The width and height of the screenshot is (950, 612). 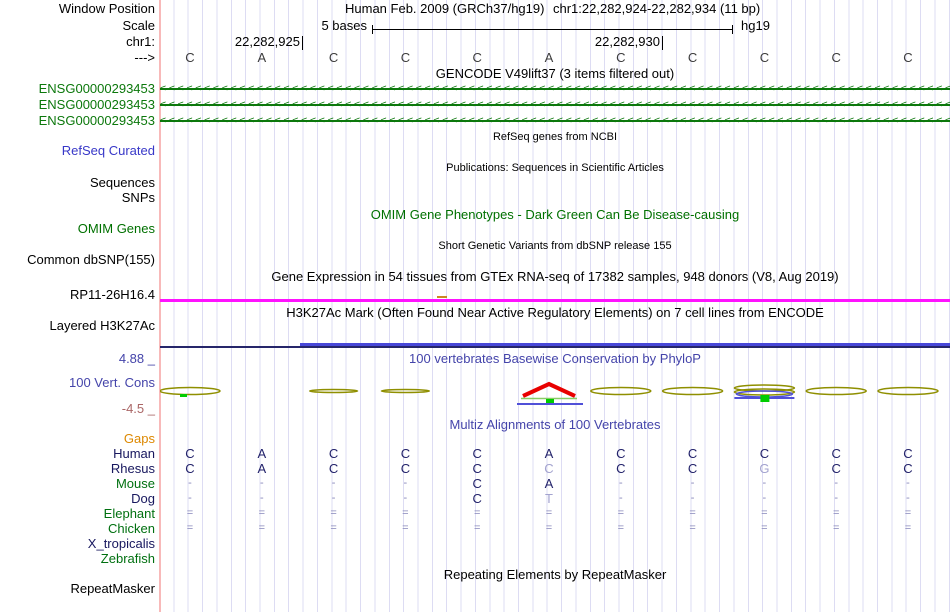 What do you see at coordinates (77, 438) in the screenshot?
I see `multiz-gaps-label: Gaps` at bounding box center [77, 438].